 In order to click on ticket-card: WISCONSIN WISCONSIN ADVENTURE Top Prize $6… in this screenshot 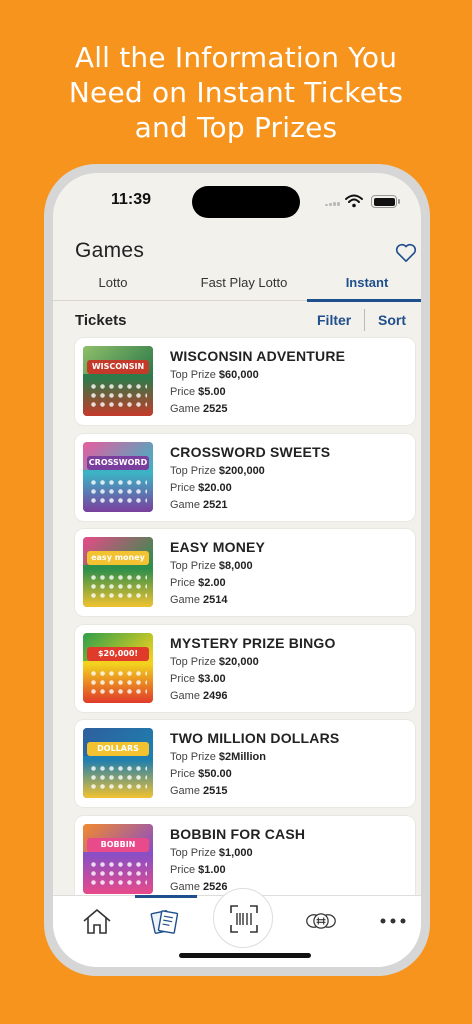, I will do `click(245, 381)`.